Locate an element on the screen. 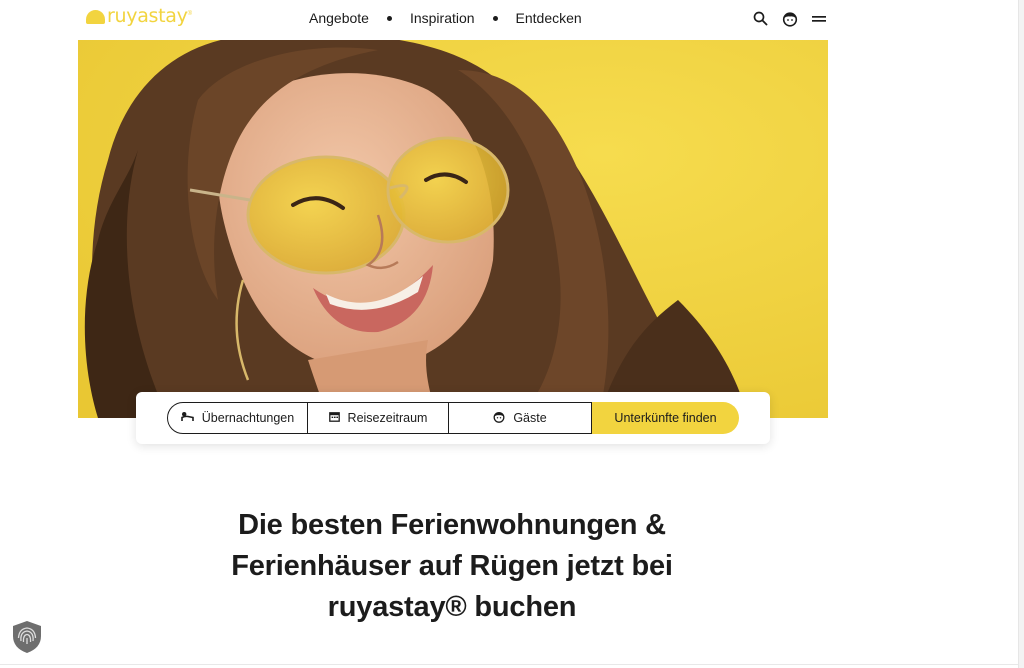 The width and height of the screenshot is (1024, 668). brand-name: ruyastay is located at coordinates (147, 16).